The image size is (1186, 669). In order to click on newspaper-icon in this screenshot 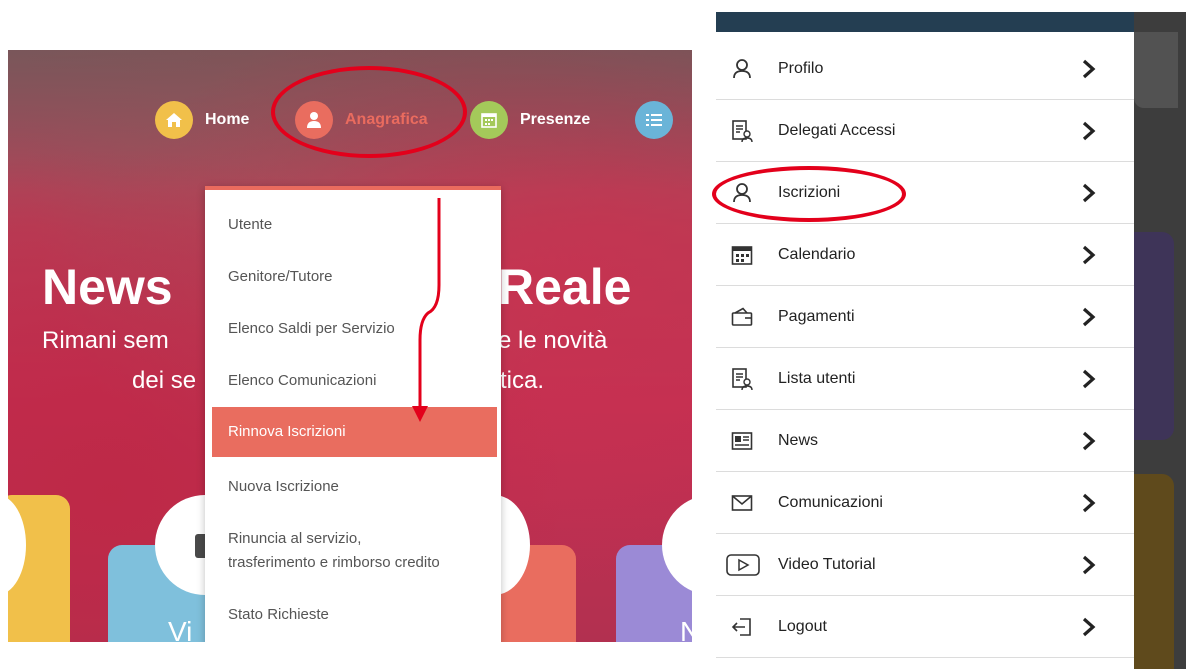, I will do `click(742, 441)`.